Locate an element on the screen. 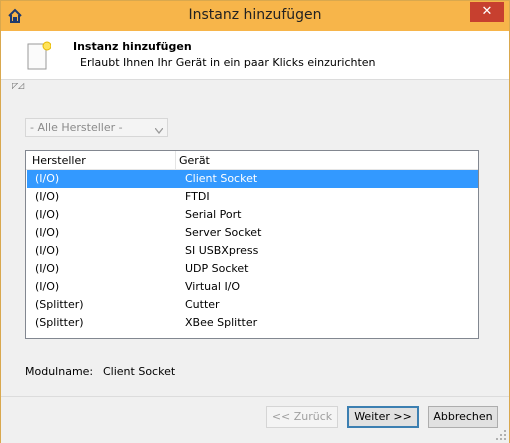 Image resolution: width=510 pixels, height=443 pixels. resize-grip-icon is located at coordinates (501, 435).